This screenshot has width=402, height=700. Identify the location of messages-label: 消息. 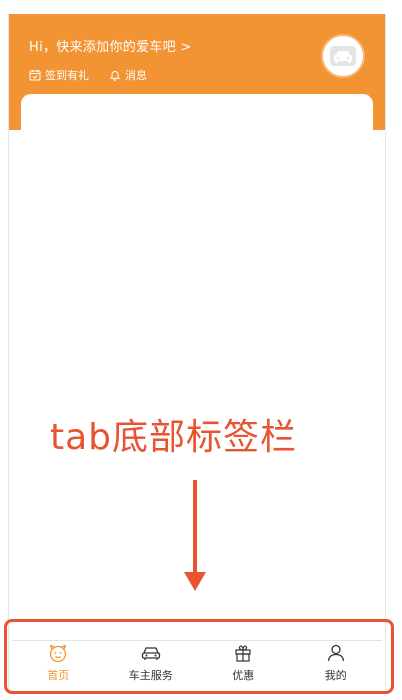
(136, 75).